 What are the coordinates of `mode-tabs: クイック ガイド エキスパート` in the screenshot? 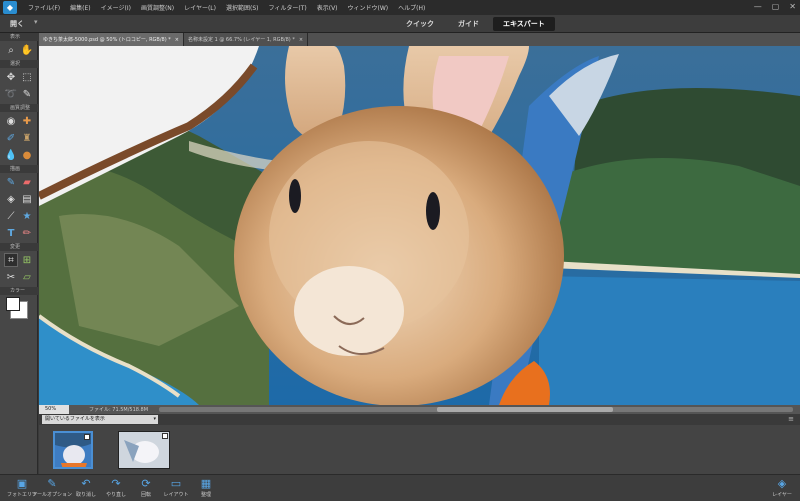 It's located at (475, 24).